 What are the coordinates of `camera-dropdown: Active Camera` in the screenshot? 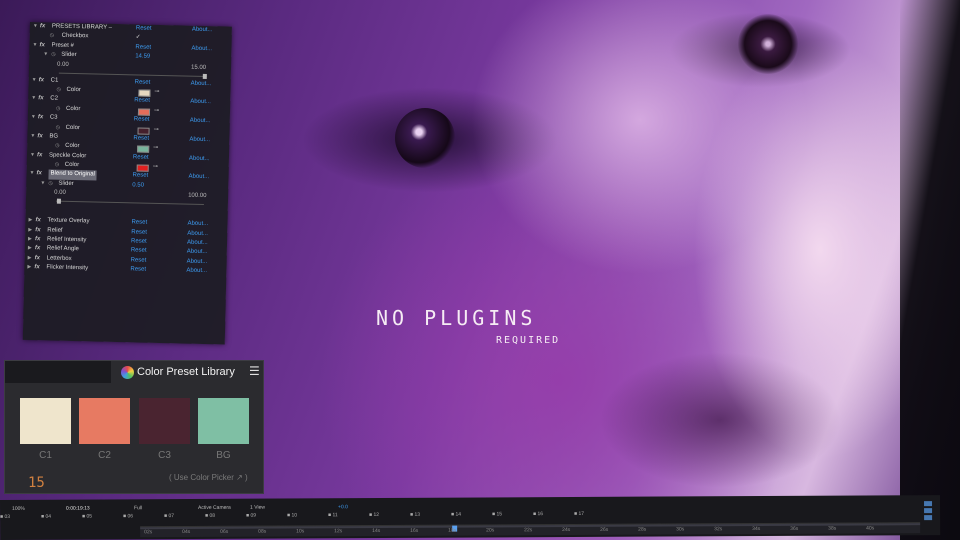 It's located at (214, 508).